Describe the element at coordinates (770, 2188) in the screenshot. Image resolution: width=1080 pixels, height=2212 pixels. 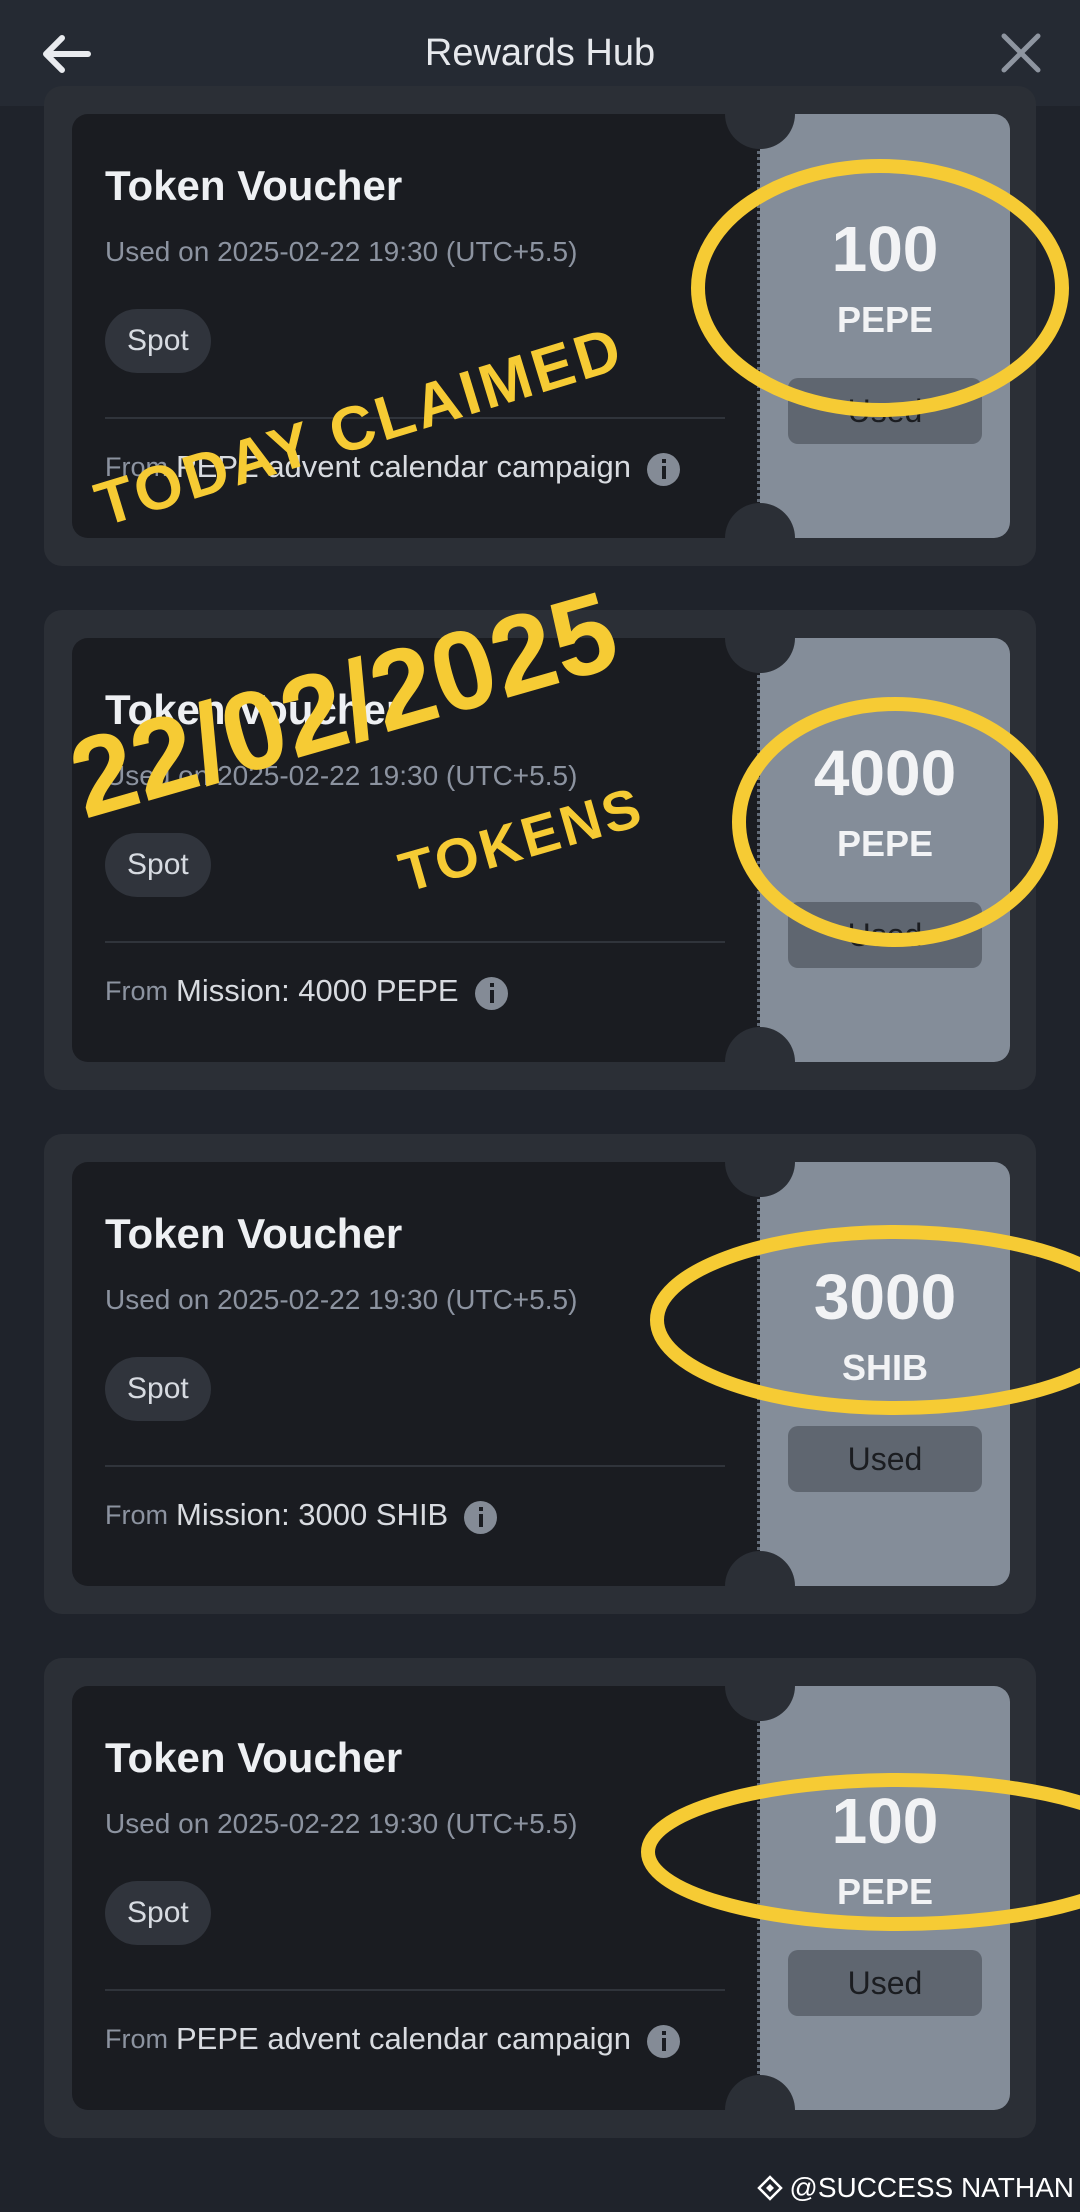
I see `binance-diamond-icon` at that location.